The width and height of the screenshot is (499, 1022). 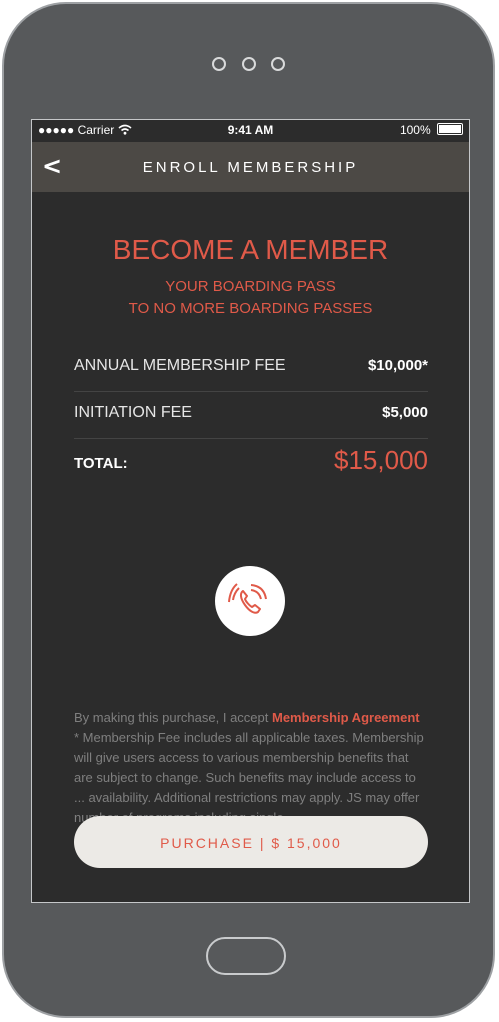 I want to click on phone-call-icon, so click(x=250, y=611).